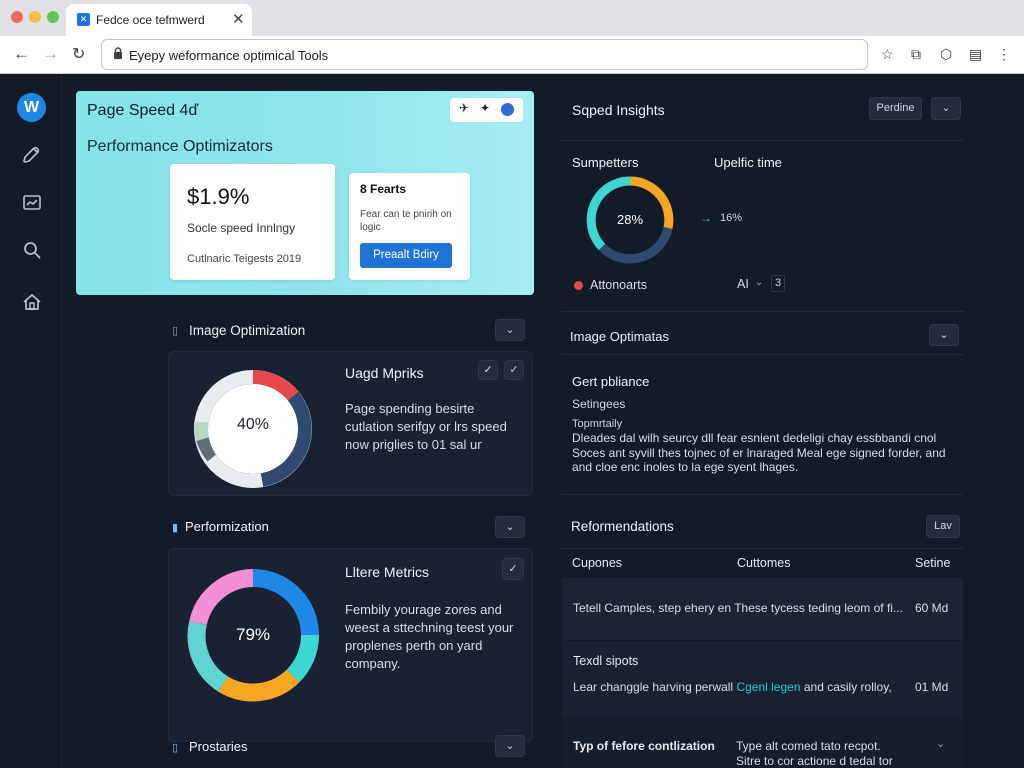 This screenshot has width=1024, height=768. What do you see at coordinates (229, 55) in the screenshot?
I see `address-text: Eyepy weformance optimical Tools` at bounding box center [229, 55].